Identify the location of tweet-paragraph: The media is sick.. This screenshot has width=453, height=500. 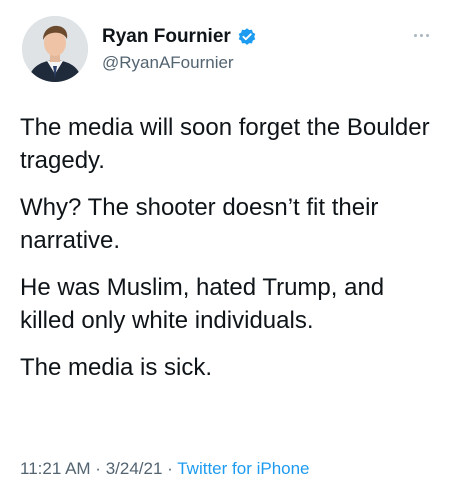
(116, 367).